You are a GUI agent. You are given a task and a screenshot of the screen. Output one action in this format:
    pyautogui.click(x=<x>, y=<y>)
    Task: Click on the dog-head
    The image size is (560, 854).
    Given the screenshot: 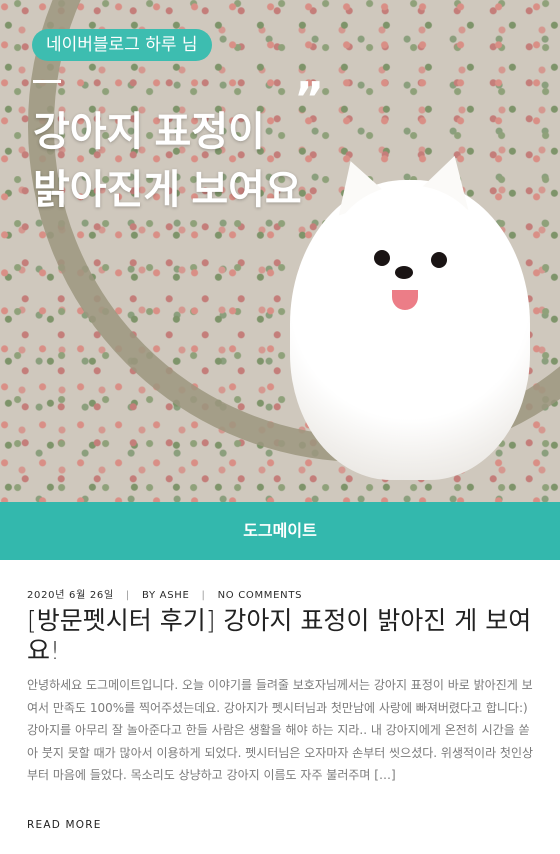 What is the action you would take?
    pyautogui.click(x=408, y=260)
    